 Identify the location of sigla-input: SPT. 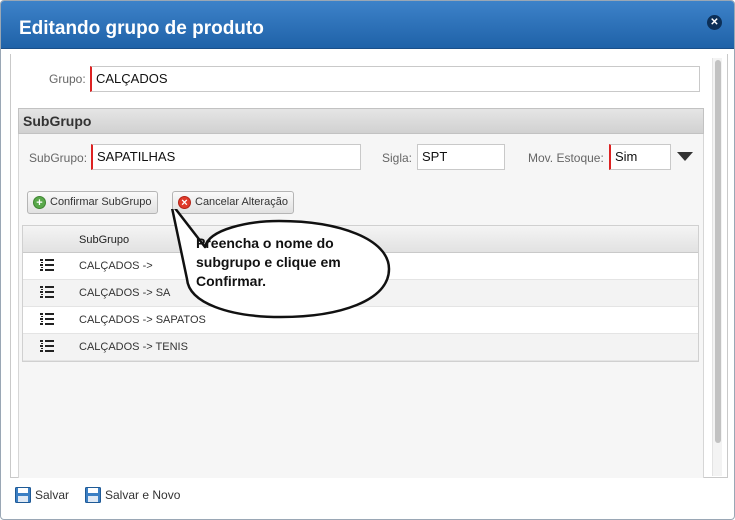
(461, 157).